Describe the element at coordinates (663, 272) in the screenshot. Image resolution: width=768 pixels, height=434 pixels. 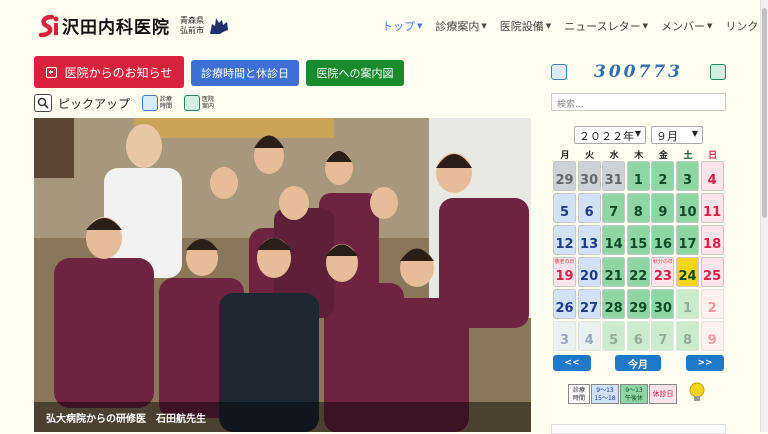
I see `calendar-day: 秋分の日 23` at that location.